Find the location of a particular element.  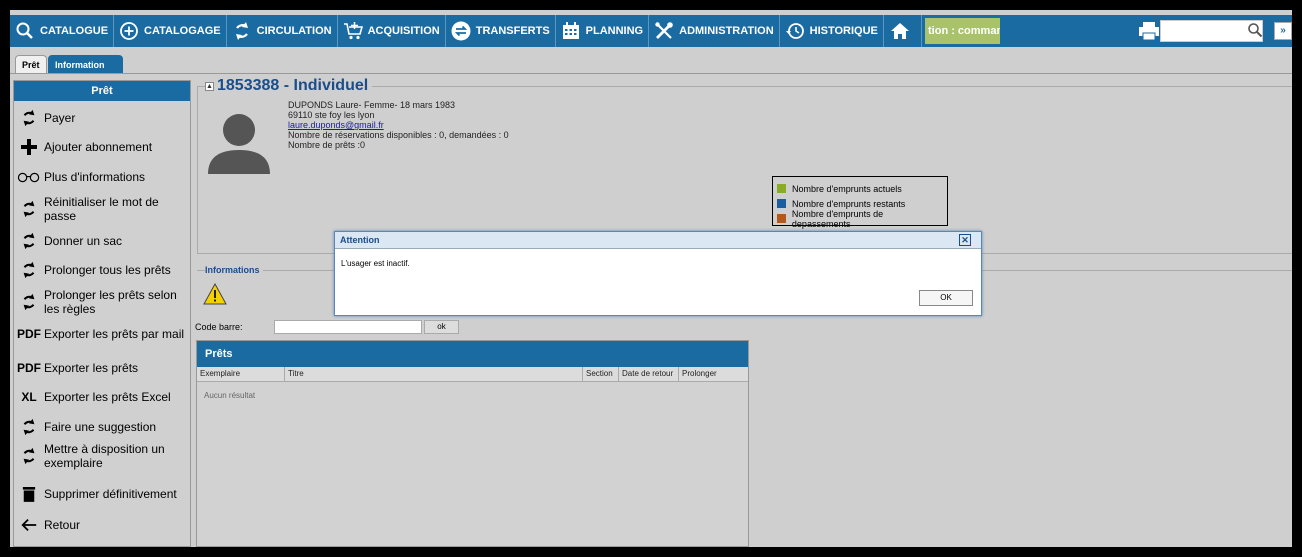

sidebar-item-label: Exporter les prêts is located at coordinates (91, 368).